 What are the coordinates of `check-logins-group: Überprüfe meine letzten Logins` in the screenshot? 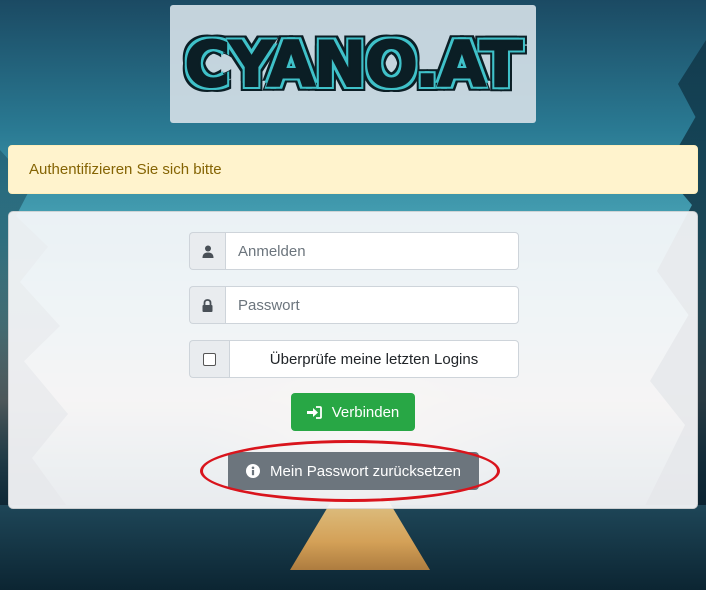 It's located at (354, 359).